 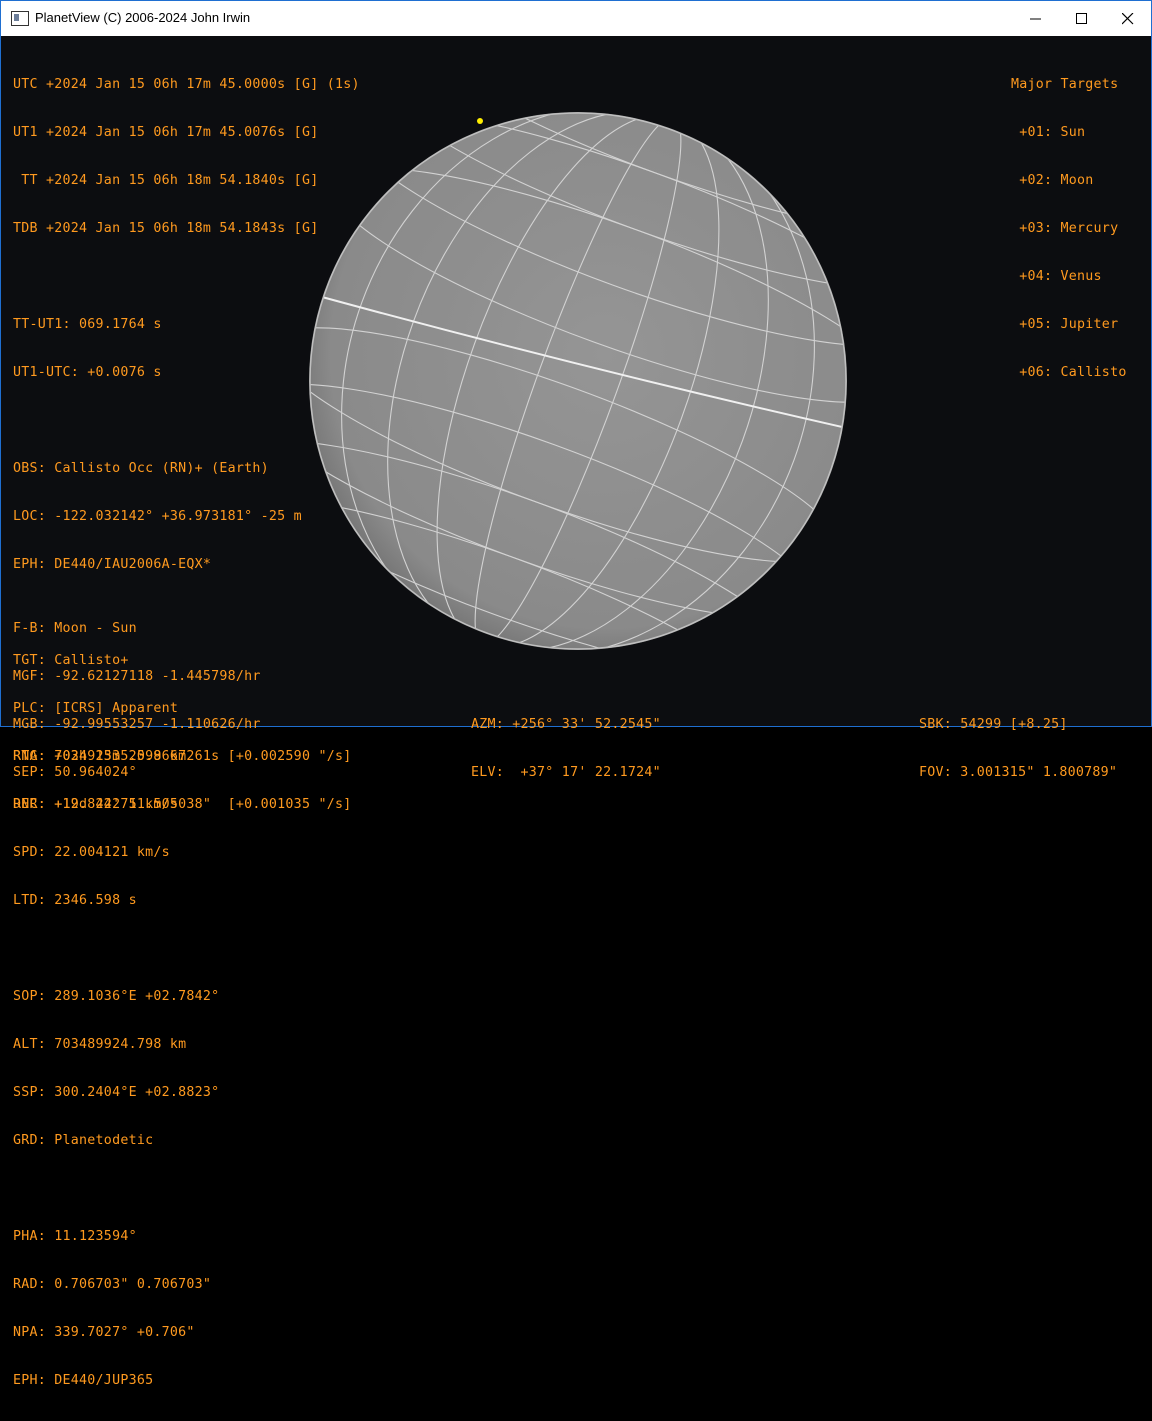 I want to click on elv-readout: ELV: +37° 17' 22.1724", so click(x=566, y=772).